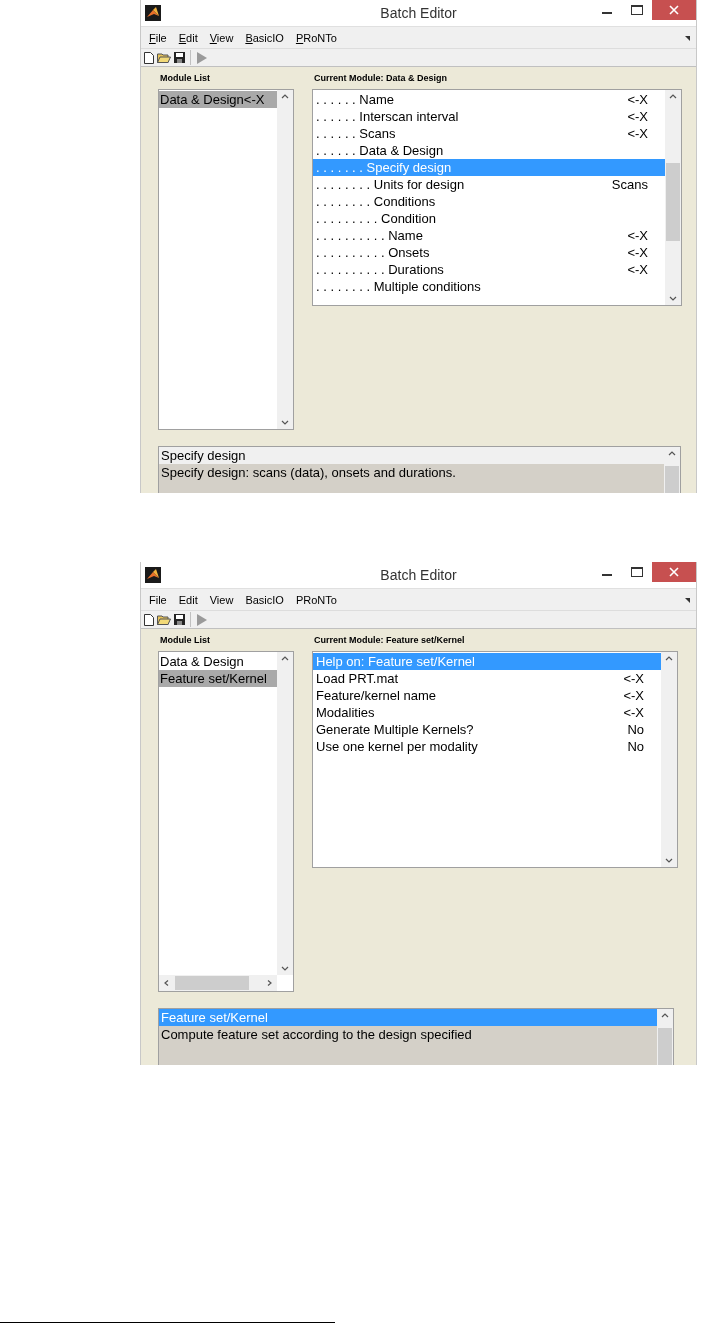 Image resolution: width=703 pixels, height=1324 pixels. I want to click on horizontal-scrollbar, so click(218, 983).